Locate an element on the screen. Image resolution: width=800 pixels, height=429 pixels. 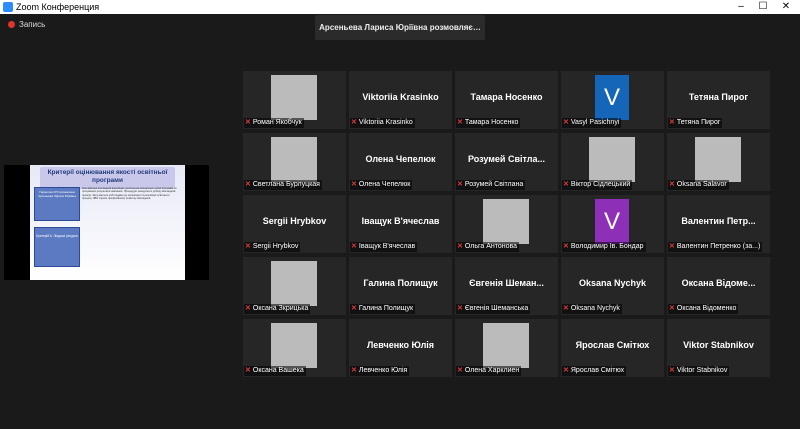
participant-display-name: Галина Полищук is located at coordinates (400, 283).